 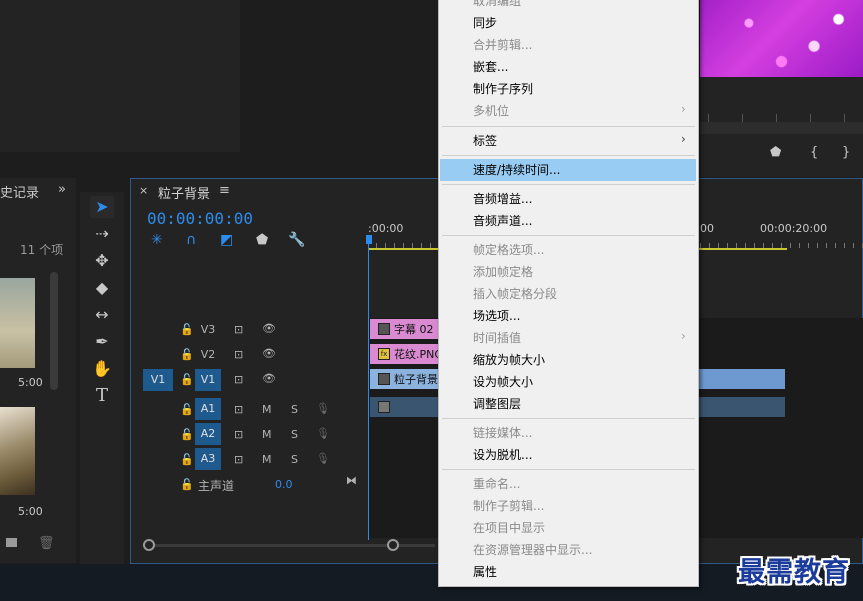 What do you see at coordinates (158, 380) in the screenshot?
I see `source-patch-v1: V1` at bounding box center [158, 380].